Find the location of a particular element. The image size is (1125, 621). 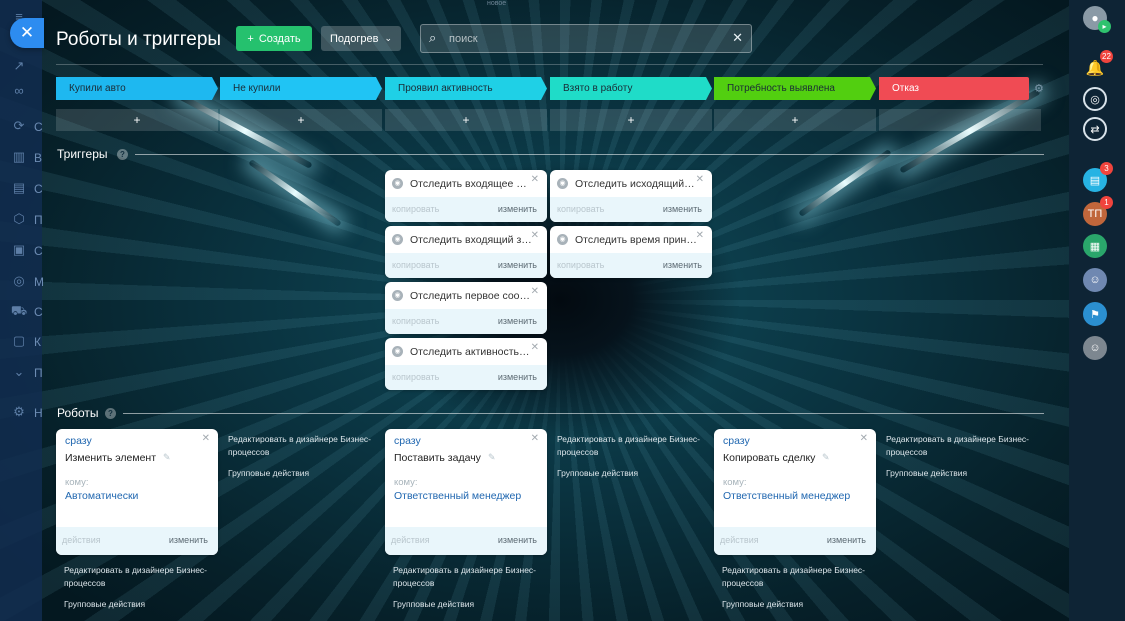

person-avatar: ☺ is located at coordinates (1095, 280).